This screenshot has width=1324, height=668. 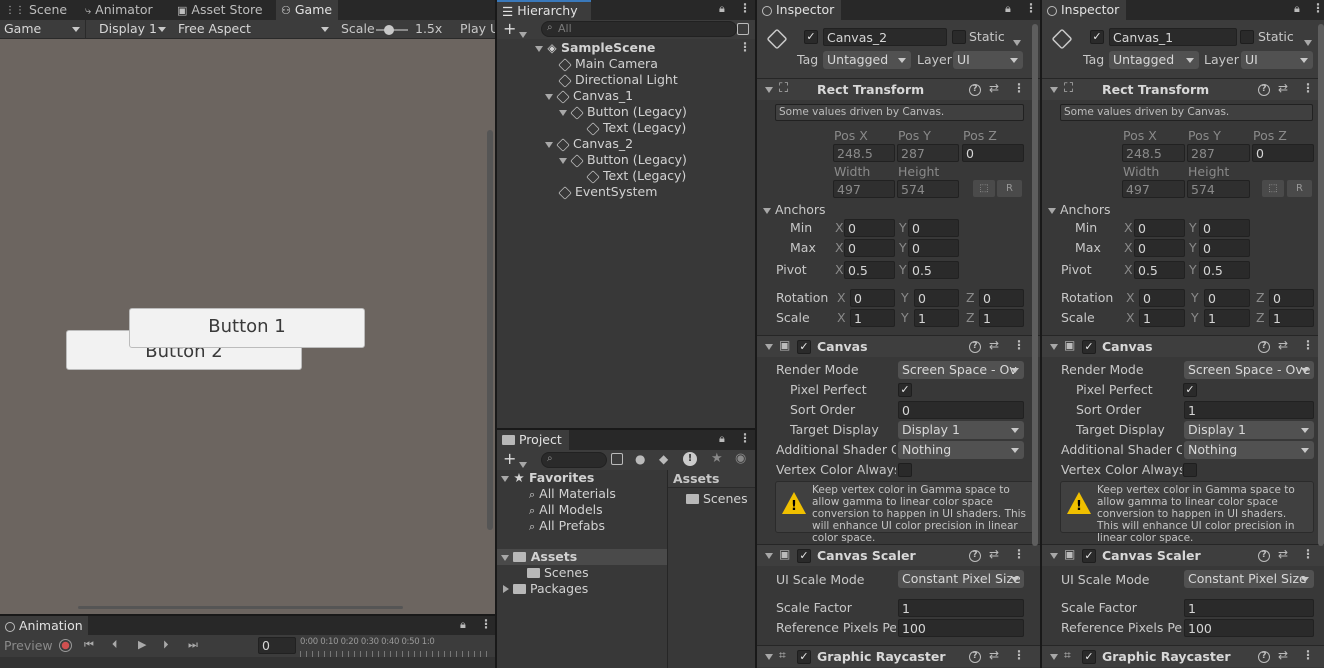 I want to click on scale-factor-field: 1, so click(x=1249, y=608).